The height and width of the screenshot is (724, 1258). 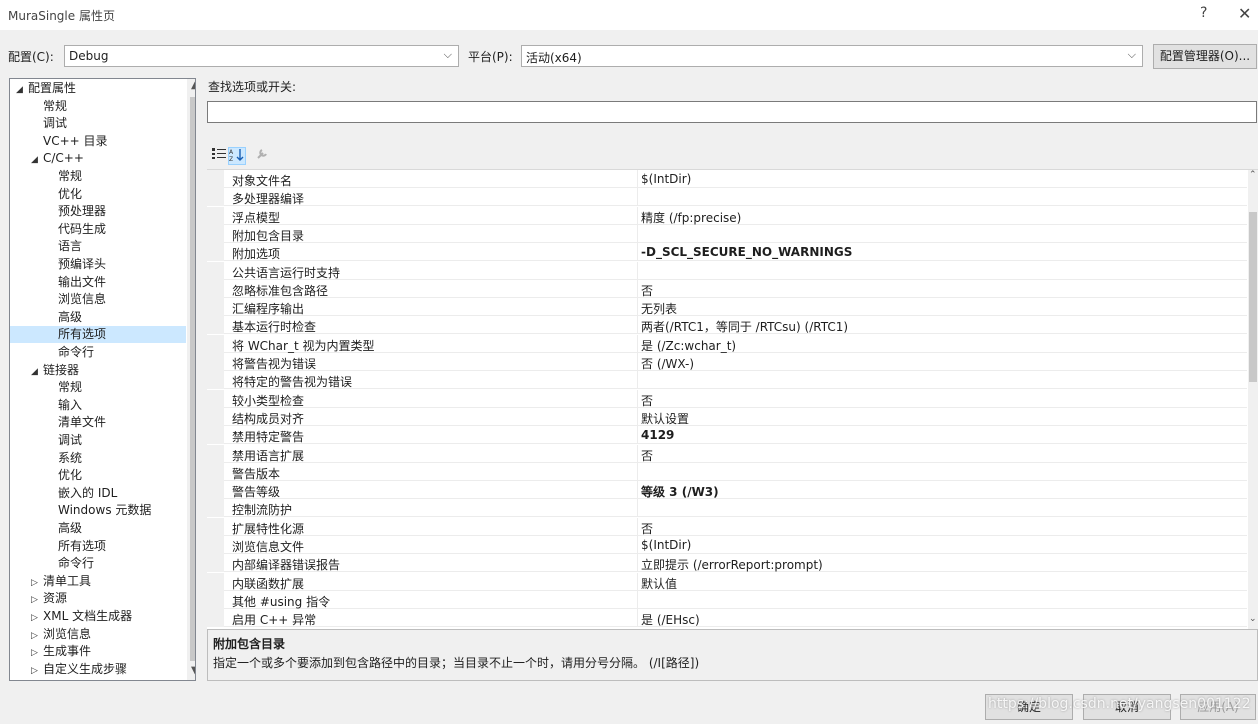 What do you see at coordinates (732, 112) in the screenshot?
I see `search-input` at bounding box center [732, 112].